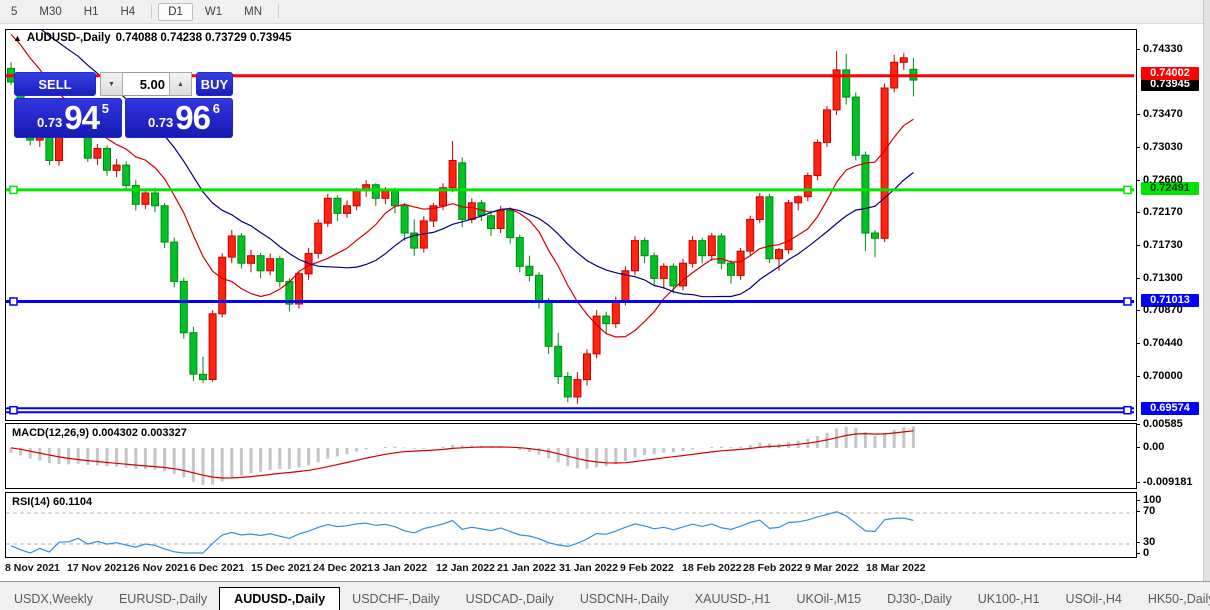 The image size is (1210, 610). Describe the element at coordinates (1164, 482) in the screenshot. I see `macd-tick-label: -0.009181` at that location.